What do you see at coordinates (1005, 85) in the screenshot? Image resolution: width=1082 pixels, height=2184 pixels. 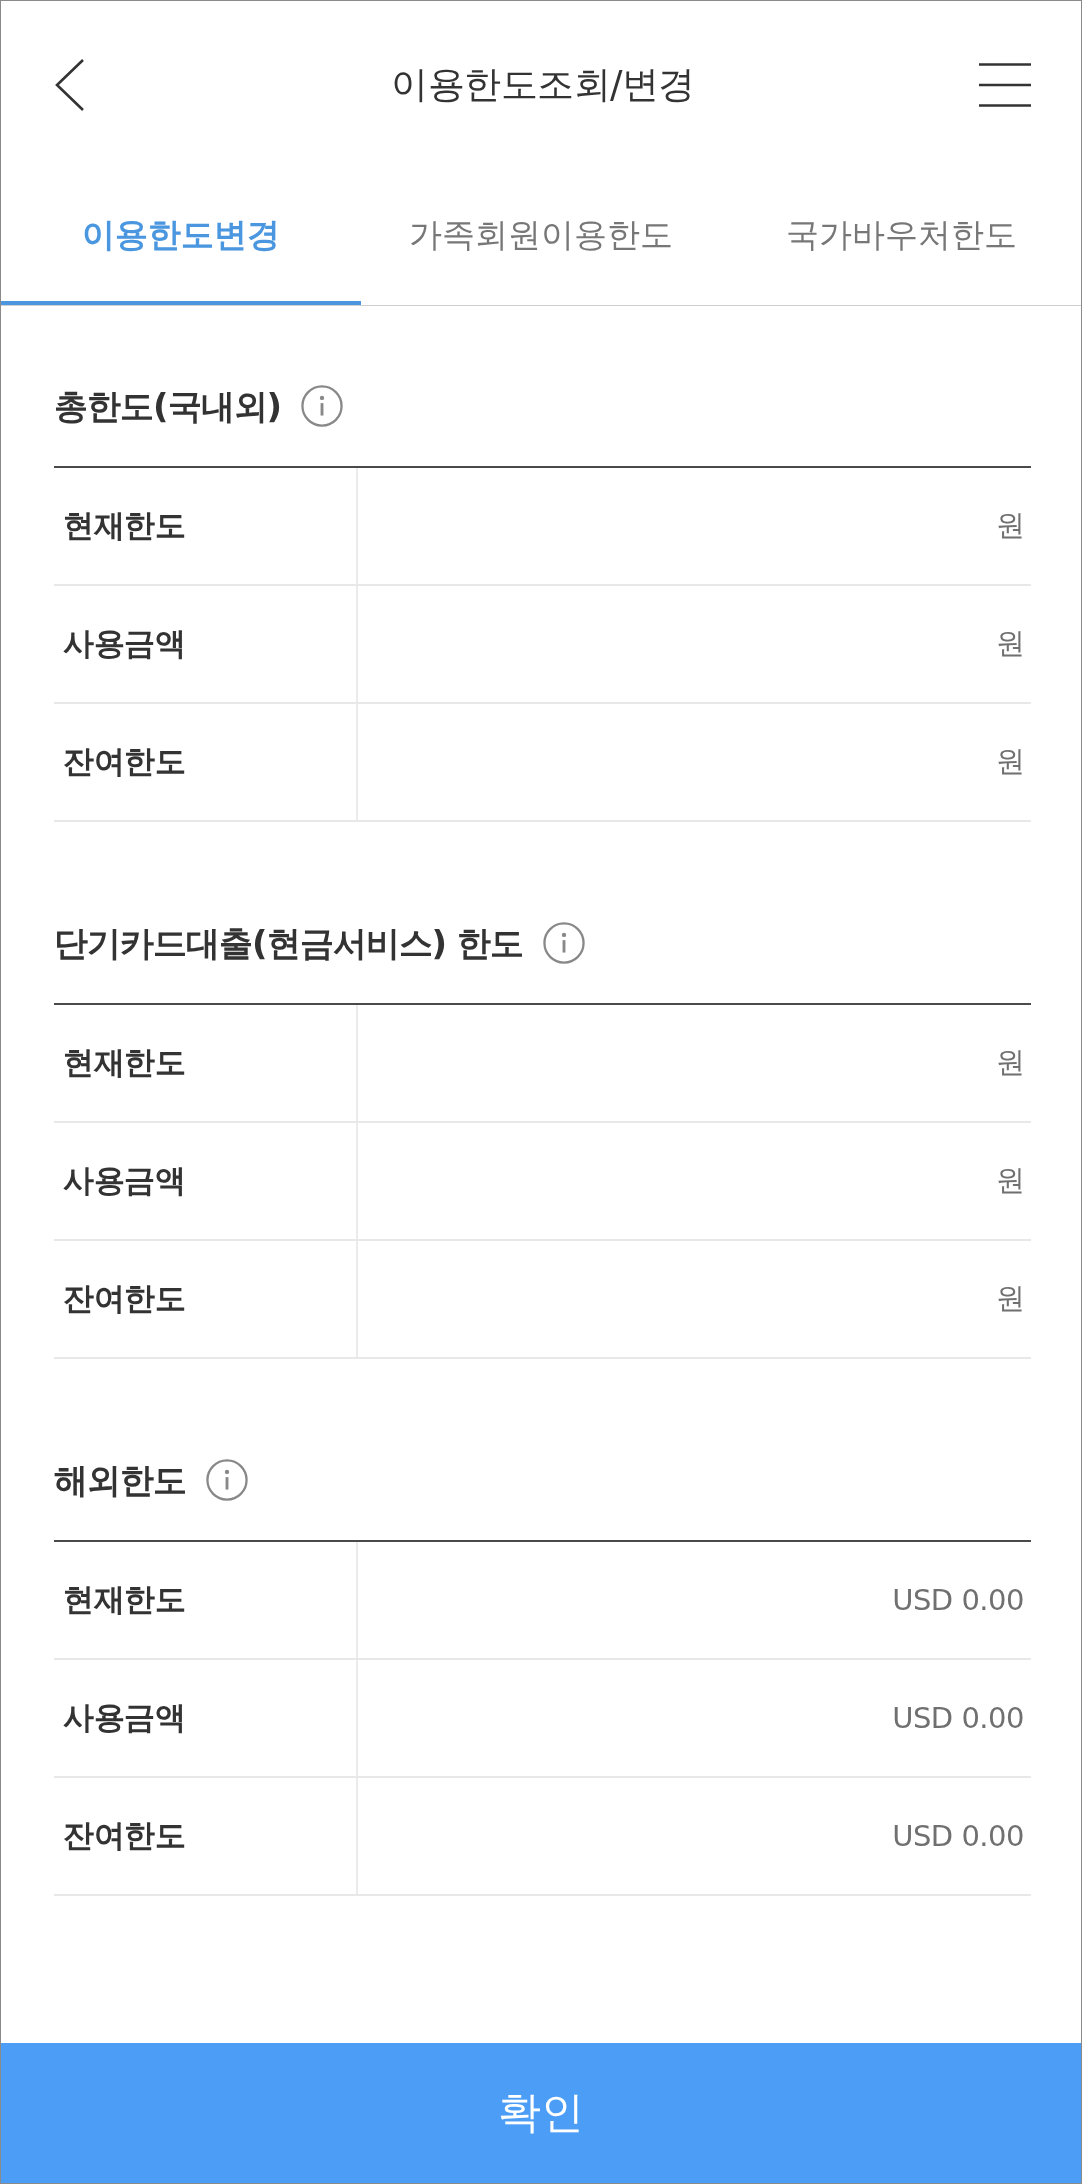 I see `menu-icon` at bounding box center [1005, 85].